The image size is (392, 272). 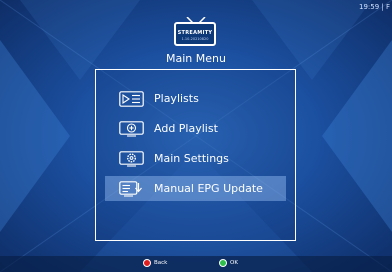 I want to click on back-label: Back, so click(x=161, y=263).